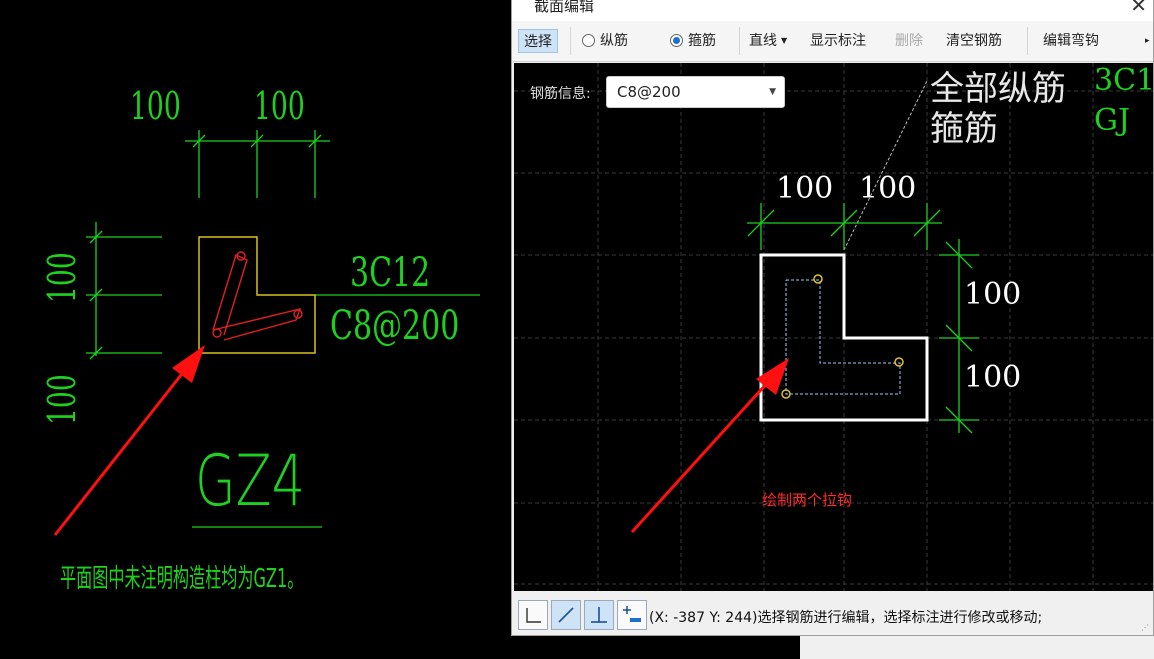 Image resolution: width=1154 pixels, height=659 pixels. What do you see at coordinates (676, 40) in the screenshot?
I see `radio-on-icon` at bounding box center [676, 40].